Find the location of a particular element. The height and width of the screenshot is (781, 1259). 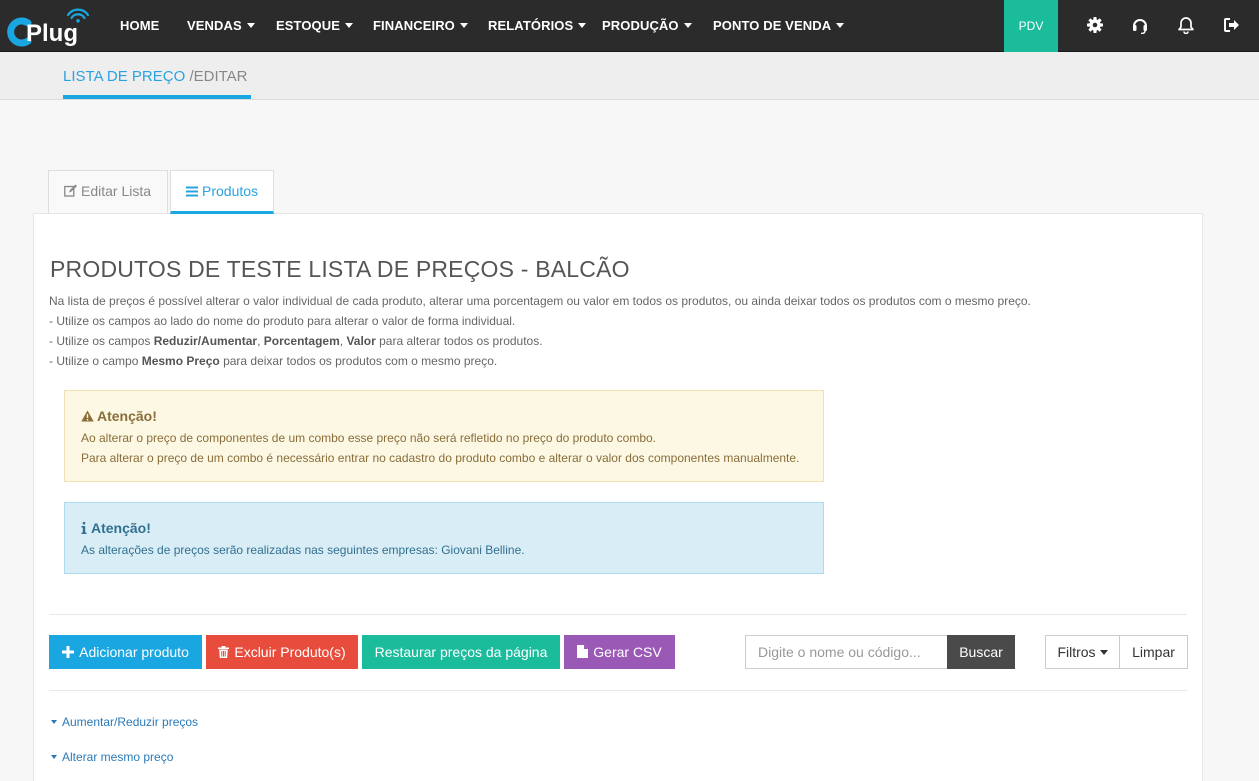

generate-csv-button: Gerar CSV is located at coordinates (619, 652).